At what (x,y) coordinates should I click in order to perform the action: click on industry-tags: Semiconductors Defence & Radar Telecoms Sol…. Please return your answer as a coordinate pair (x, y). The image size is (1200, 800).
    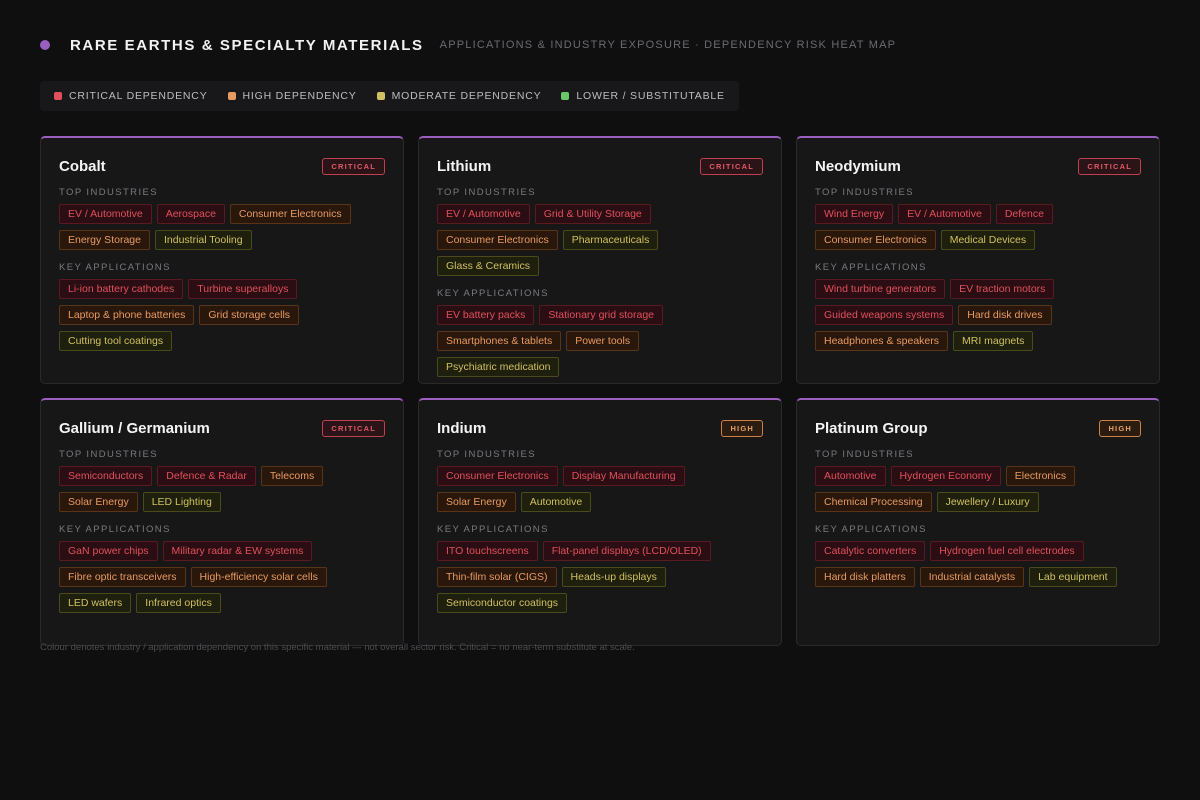
    Looking at the image, I should click on (222, 489).